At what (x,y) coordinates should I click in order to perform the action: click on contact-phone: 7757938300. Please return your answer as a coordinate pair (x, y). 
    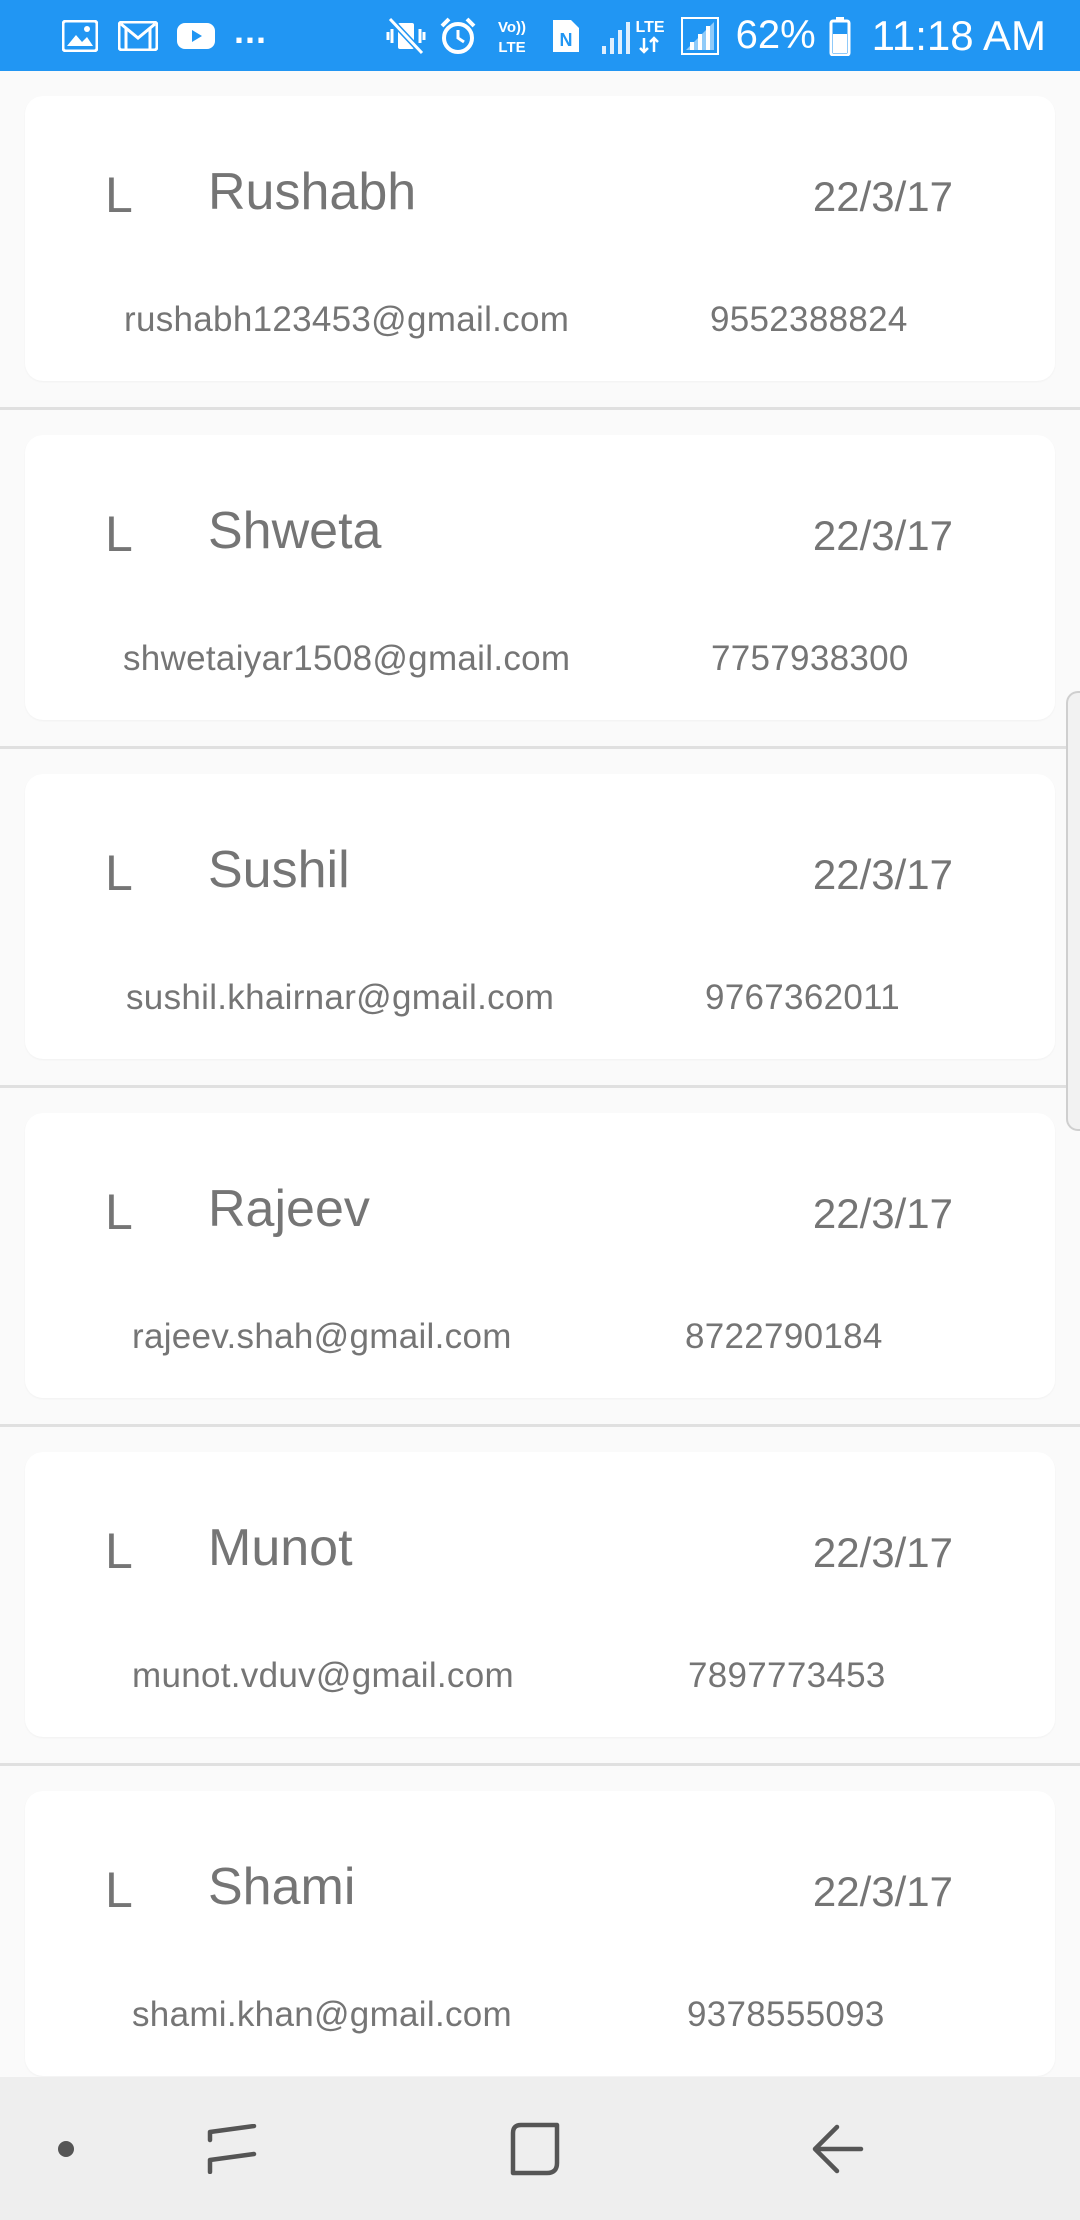
    Looking at the image, I should click on (810, 658).